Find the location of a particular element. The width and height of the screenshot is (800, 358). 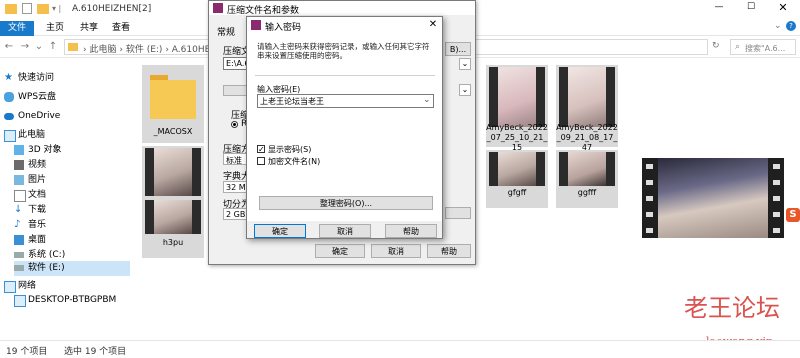

picture-icon is located at coordinates (19, 180).